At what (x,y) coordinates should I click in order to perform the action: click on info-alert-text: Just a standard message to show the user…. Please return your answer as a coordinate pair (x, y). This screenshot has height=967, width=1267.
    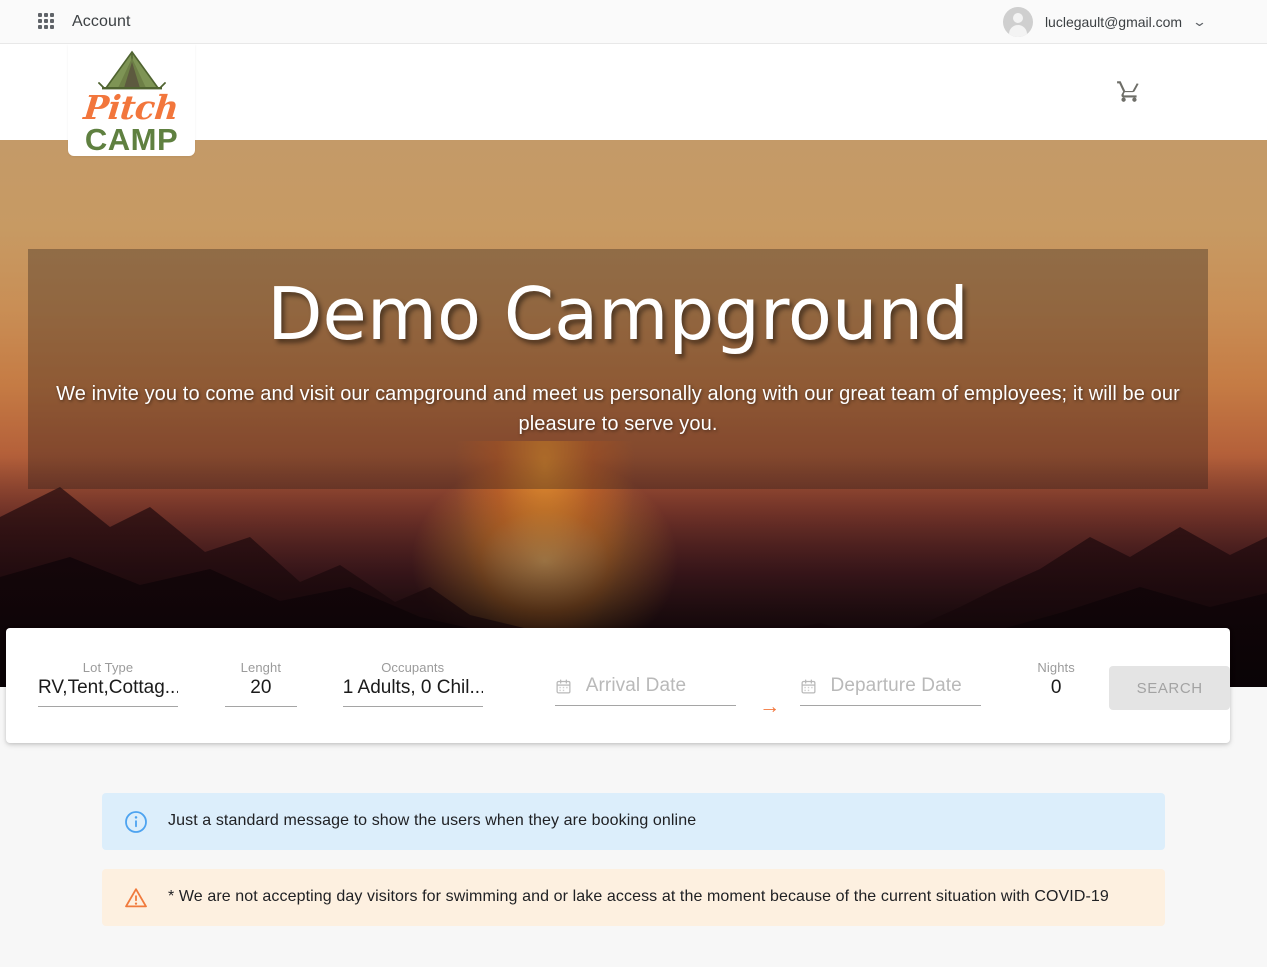
    Looking at the image, I should click on (432, 820).